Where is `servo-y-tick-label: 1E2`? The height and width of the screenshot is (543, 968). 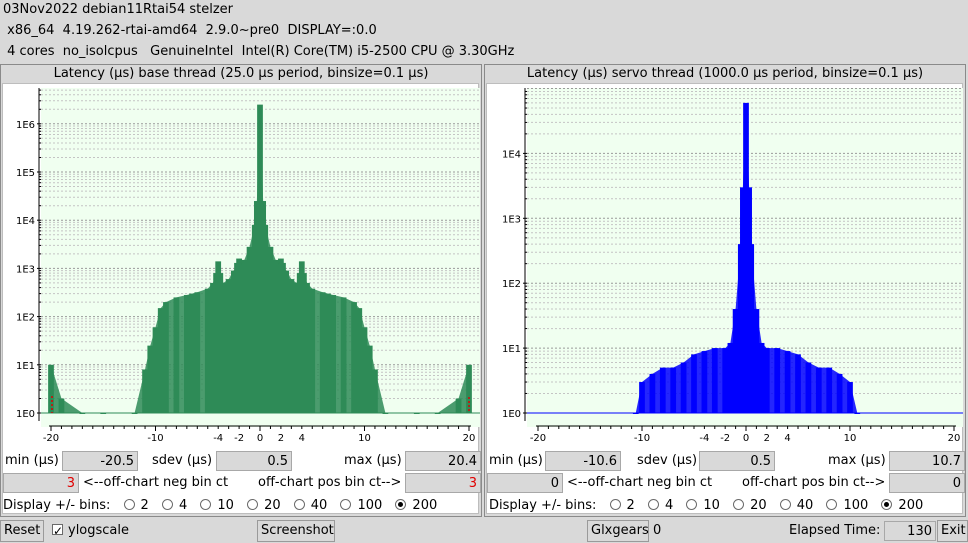
servo-y-tick-label: 1E2 is located at coordinates (511, 284).